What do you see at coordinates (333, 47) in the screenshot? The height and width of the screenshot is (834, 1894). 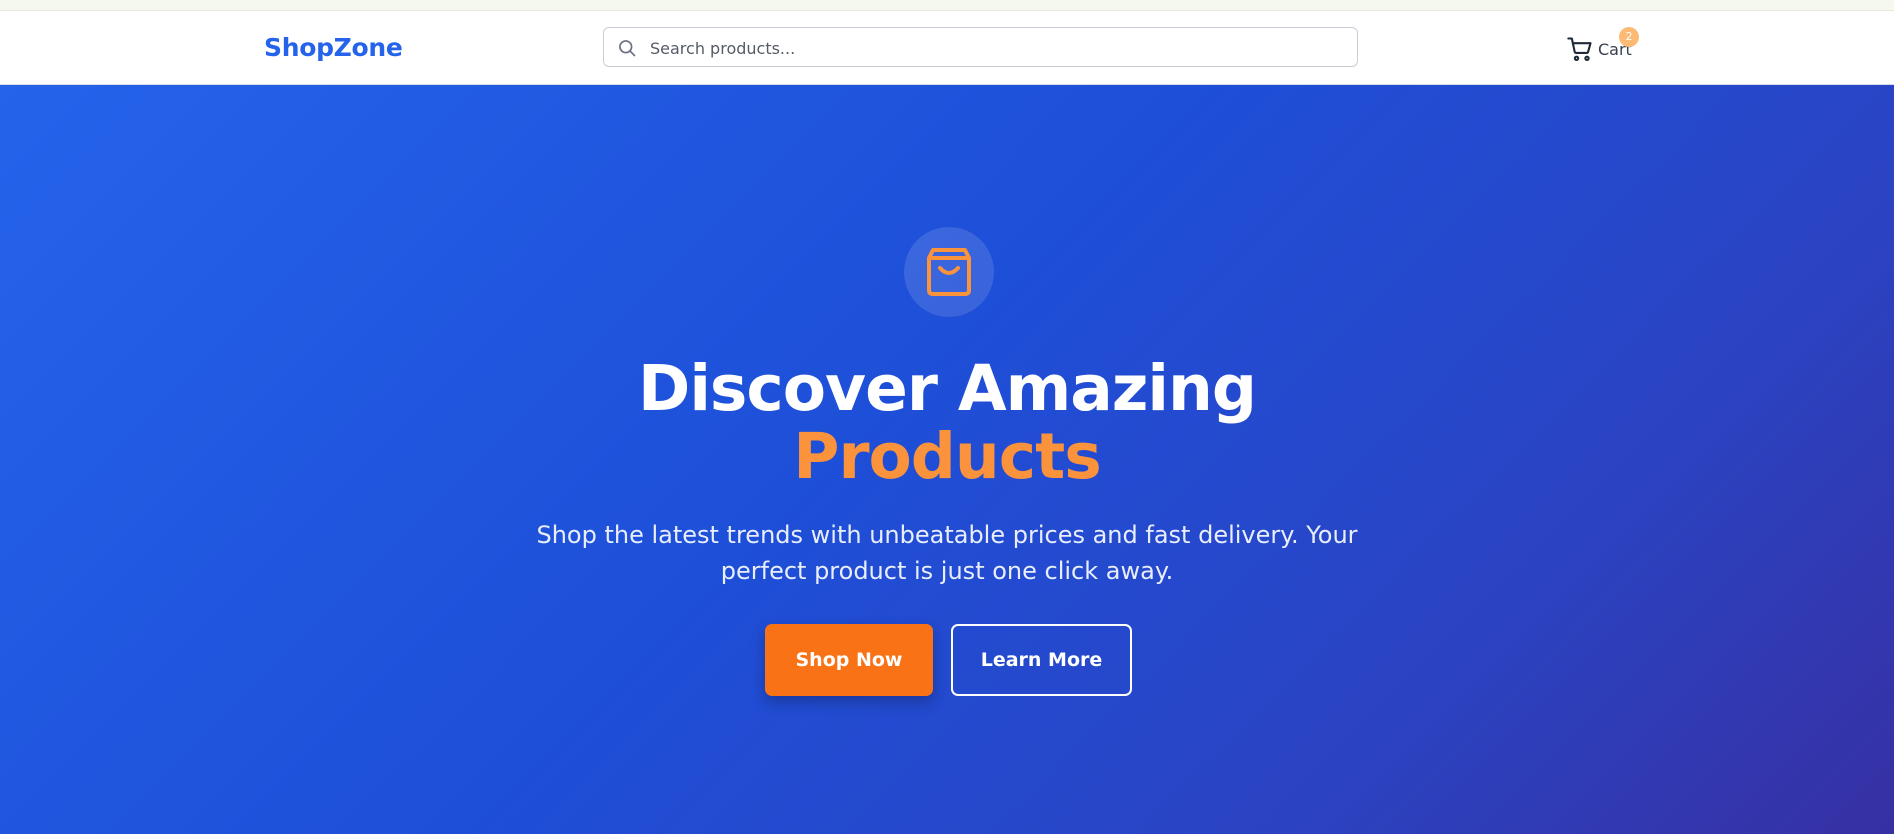 I see `logo: ShopZone` at bounding box center [333, 47].